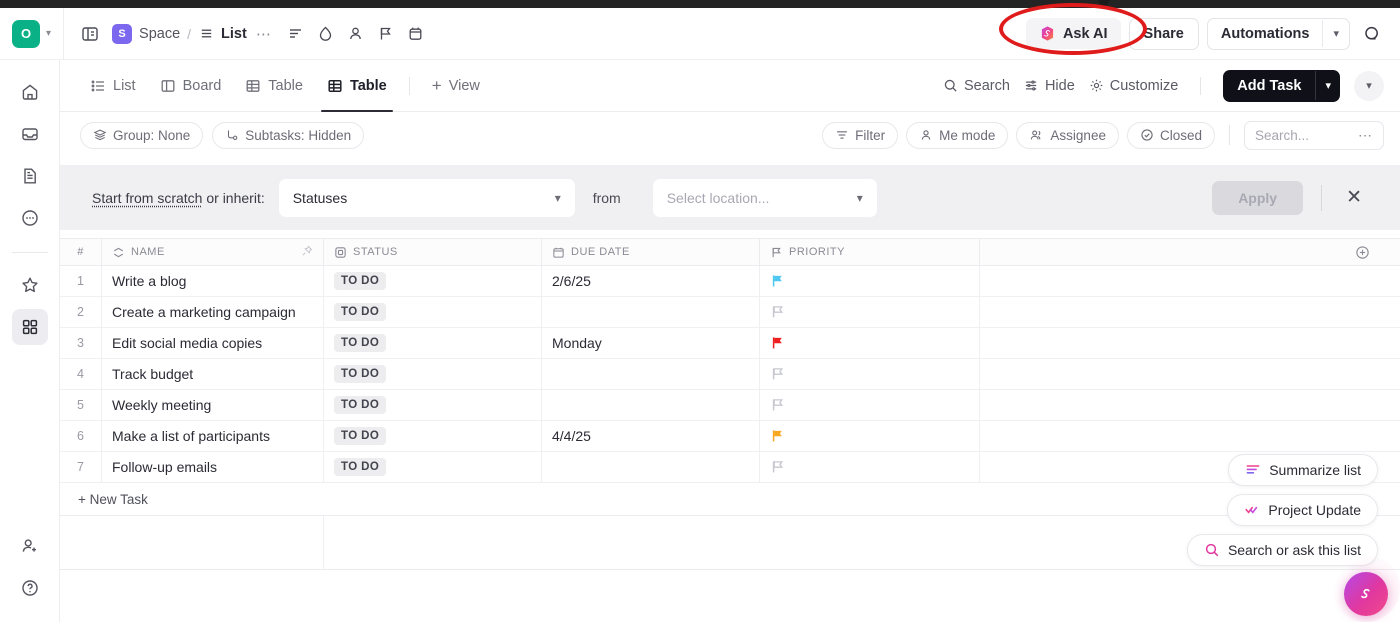  I want to click on group-by-button: Group: None, so click(142, 135).